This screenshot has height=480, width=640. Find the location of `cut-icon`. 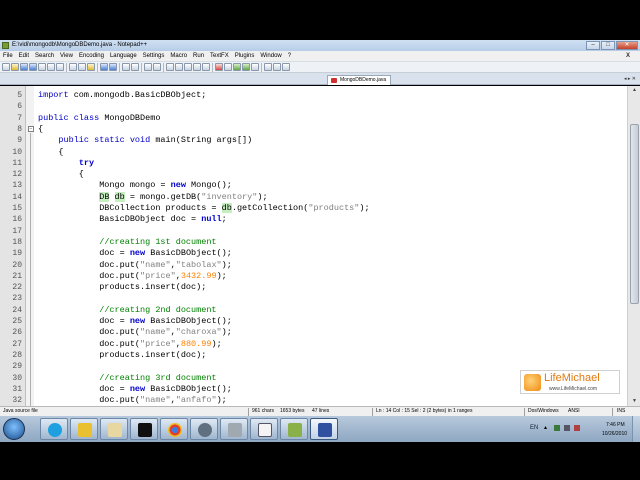

cut-icon is located at coordinates (73, 67).